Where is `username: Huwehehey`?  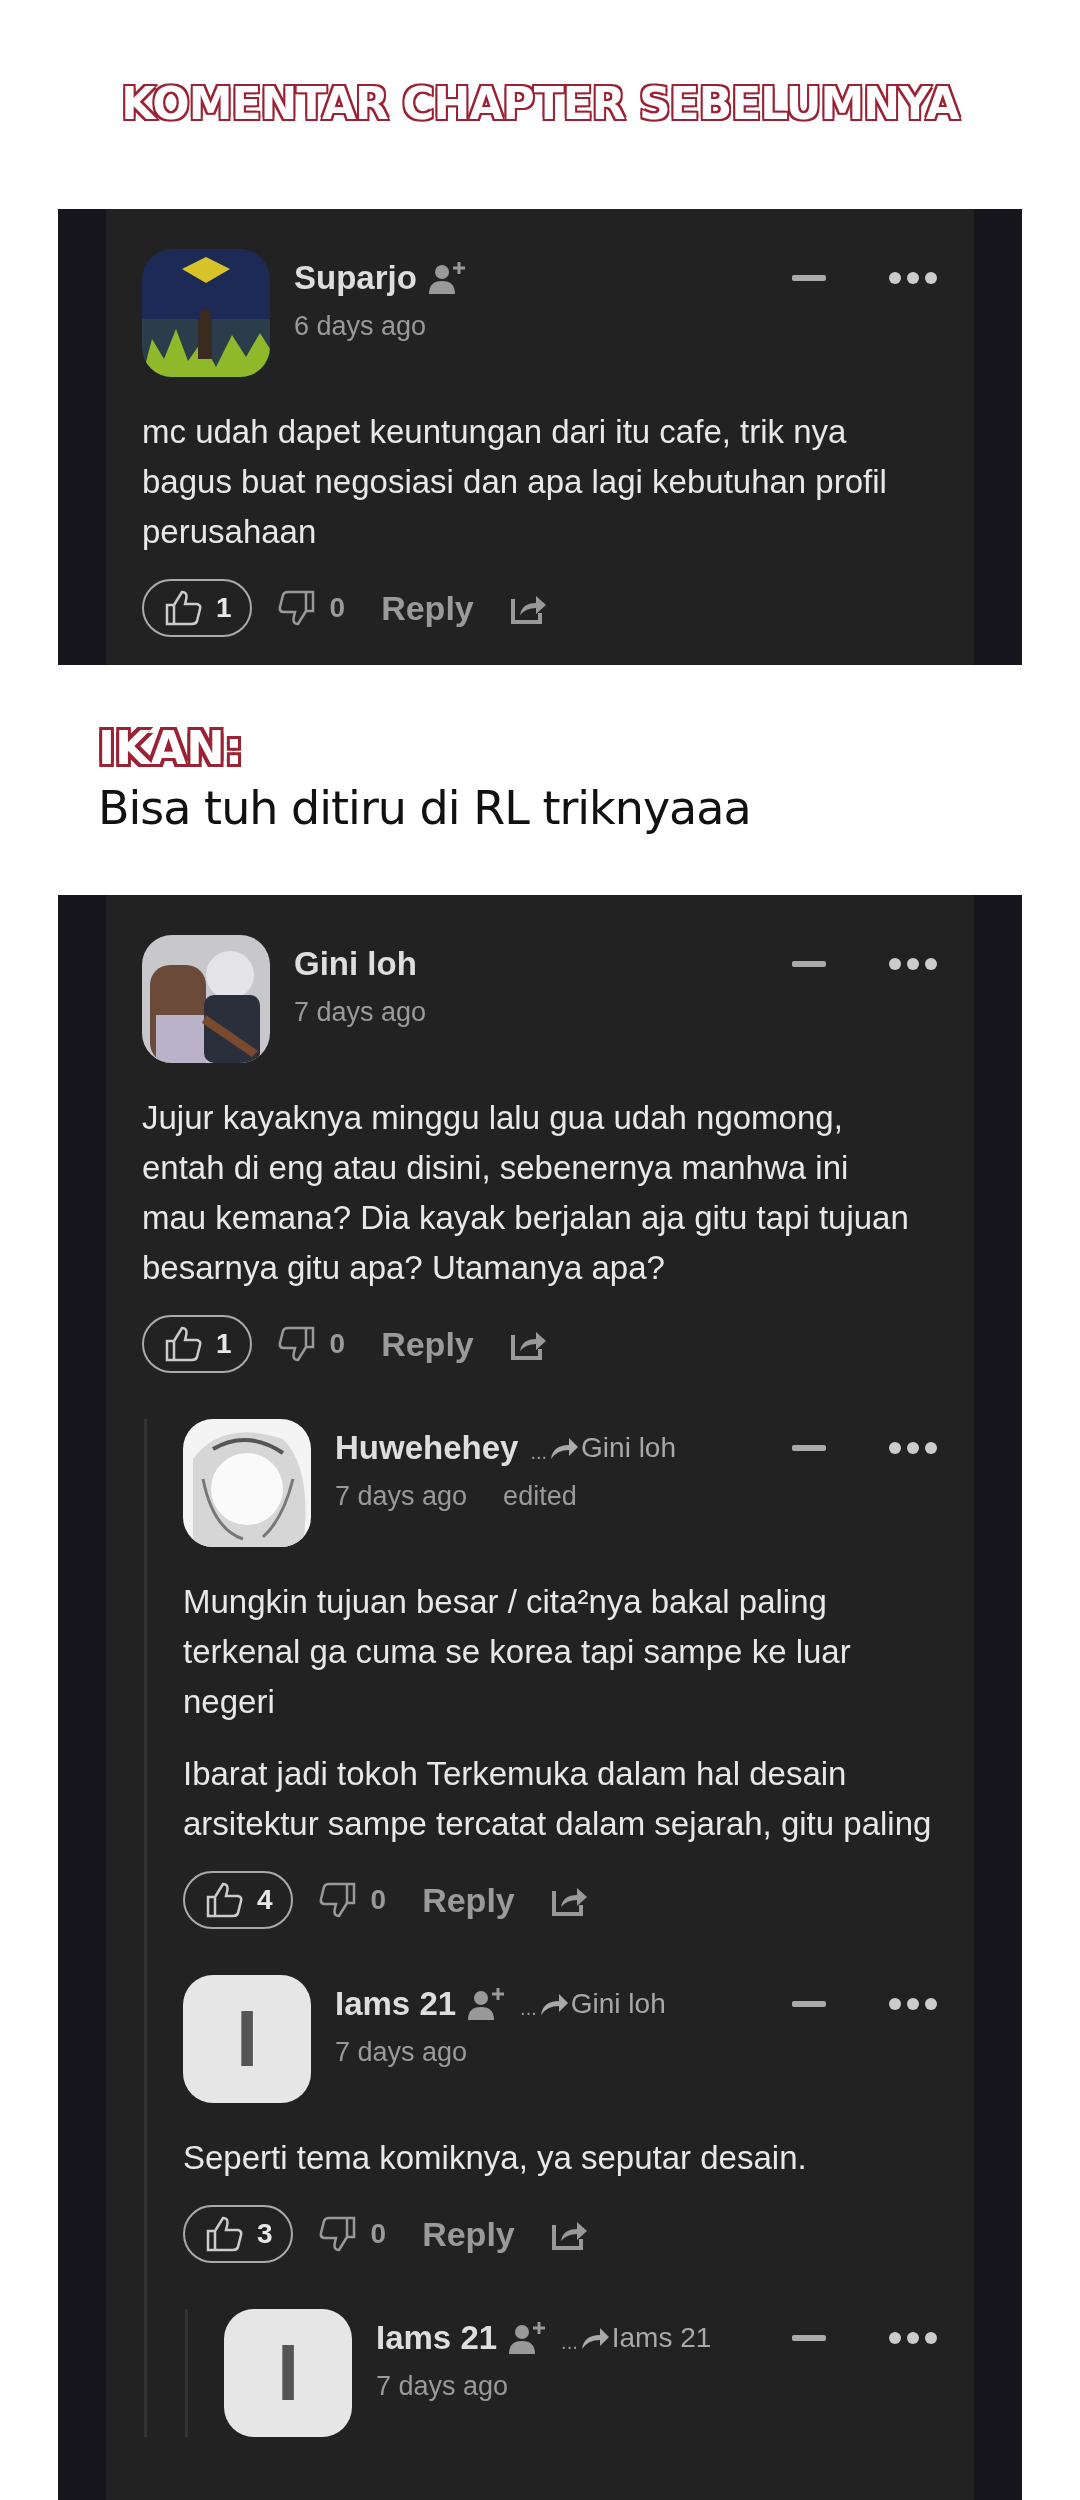 username: Huwehehey is located at coordinates (427, 1448).